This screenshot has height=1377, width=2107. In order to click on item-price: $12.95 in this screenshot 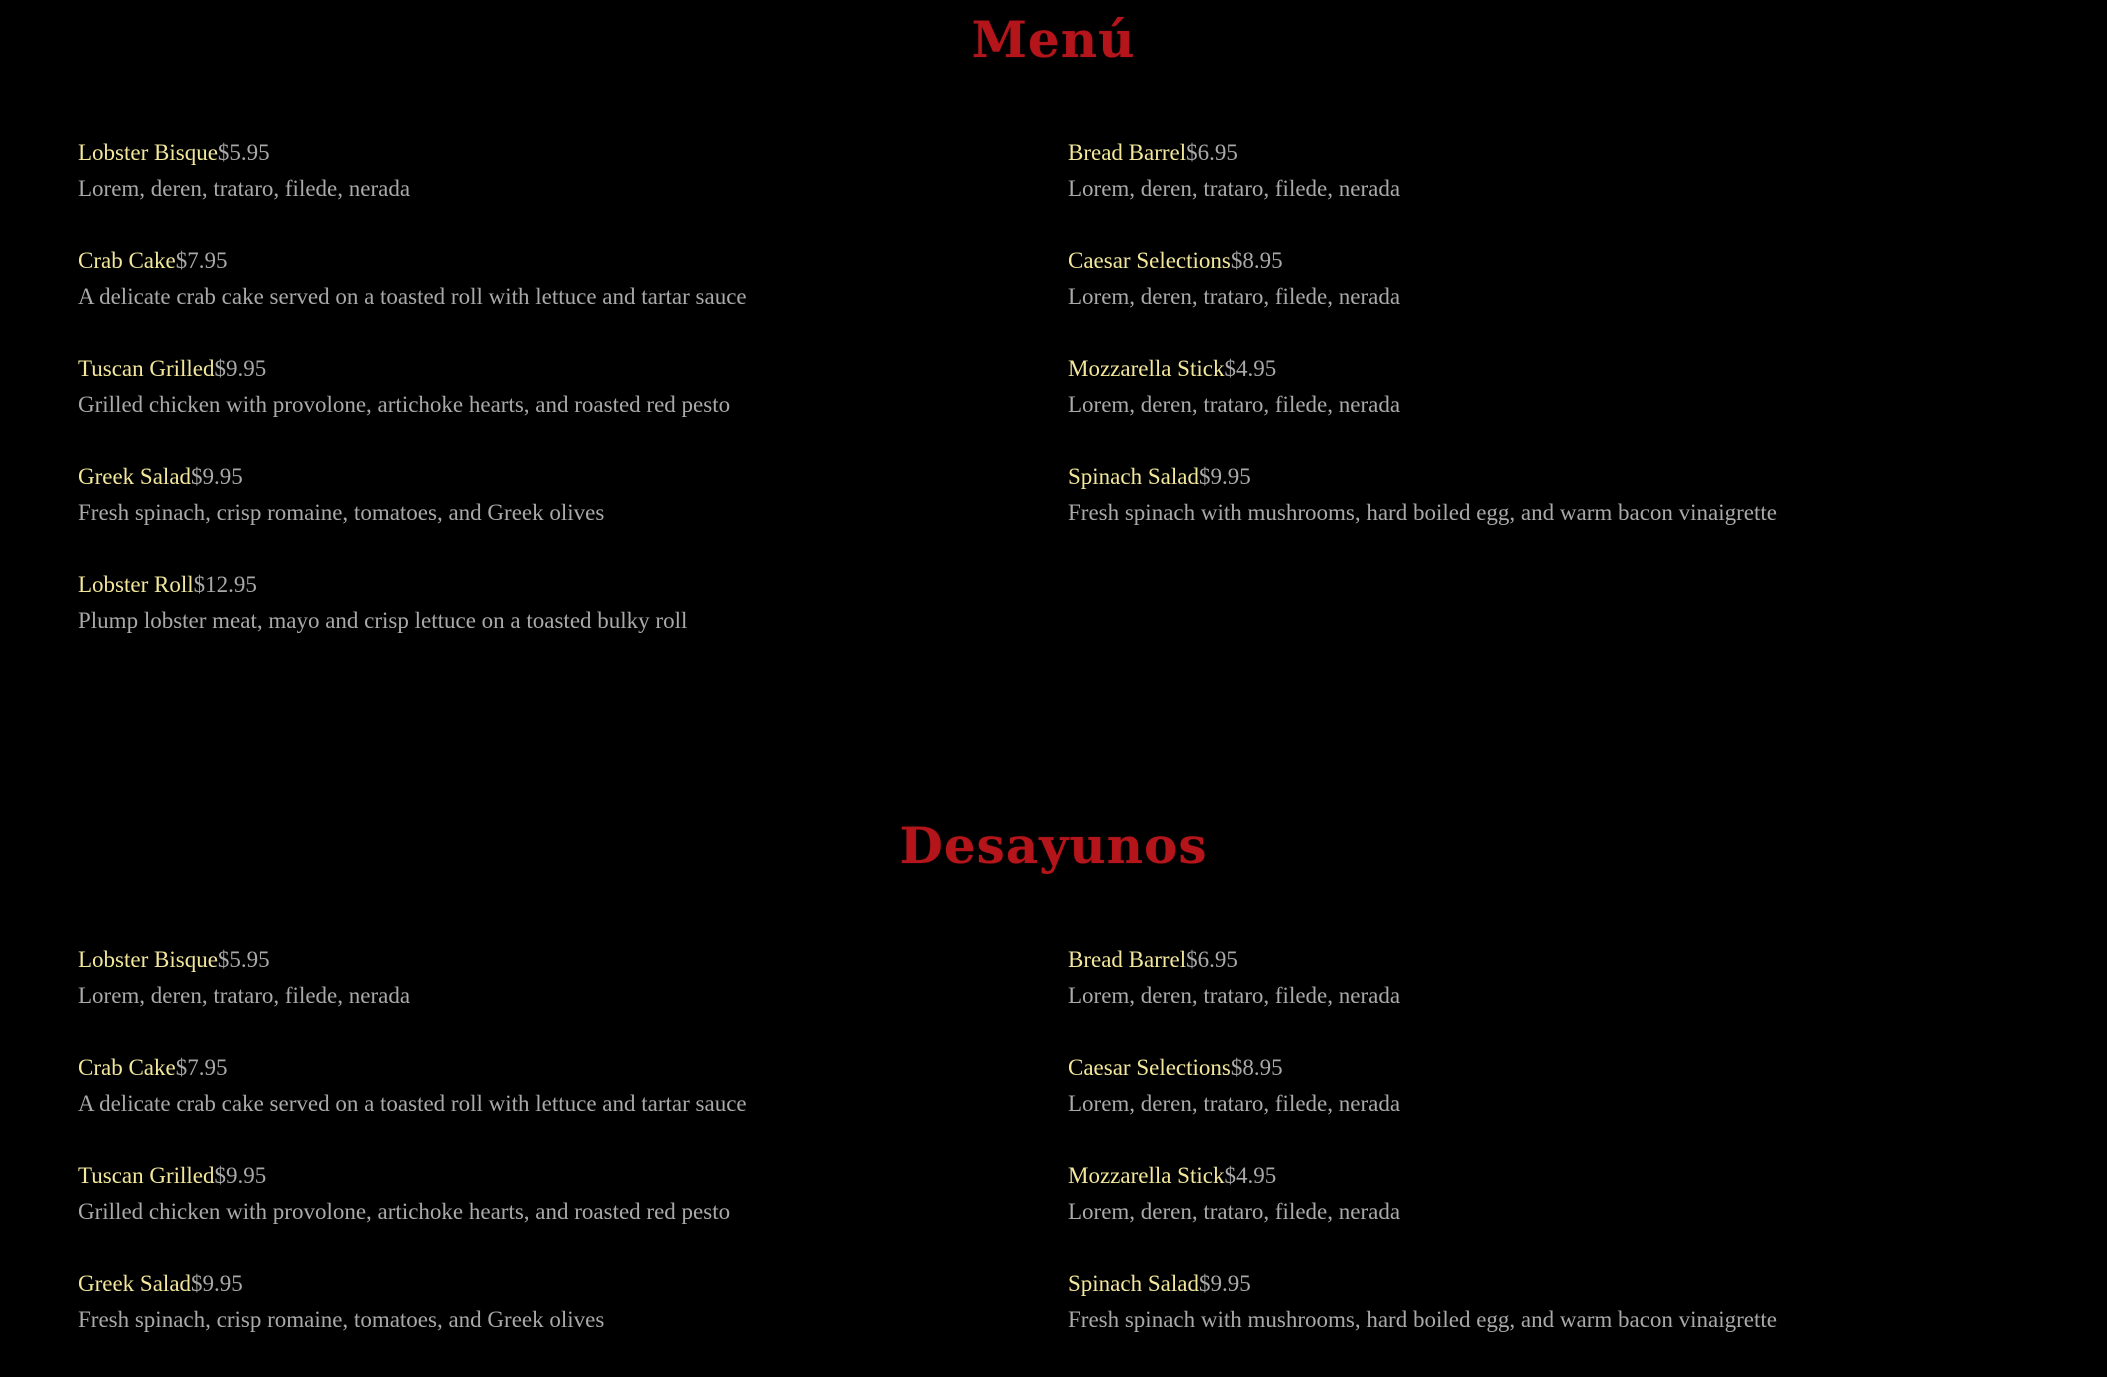, I will do `click(225, 584)`.